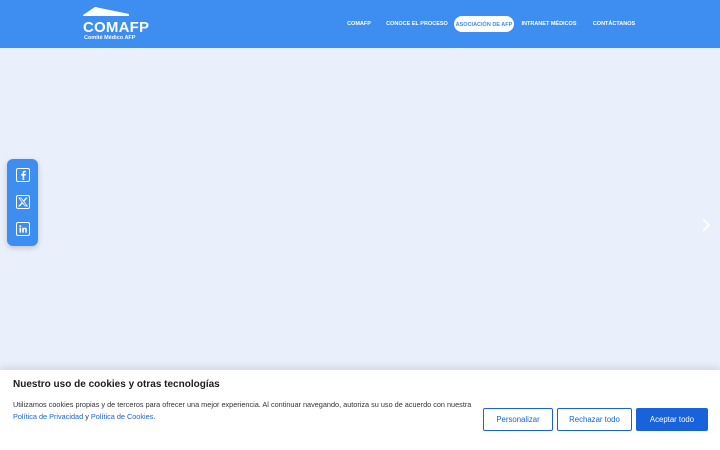  I want to click on reject-all-cookies-button: Rechazar todo, so click(594, 419).